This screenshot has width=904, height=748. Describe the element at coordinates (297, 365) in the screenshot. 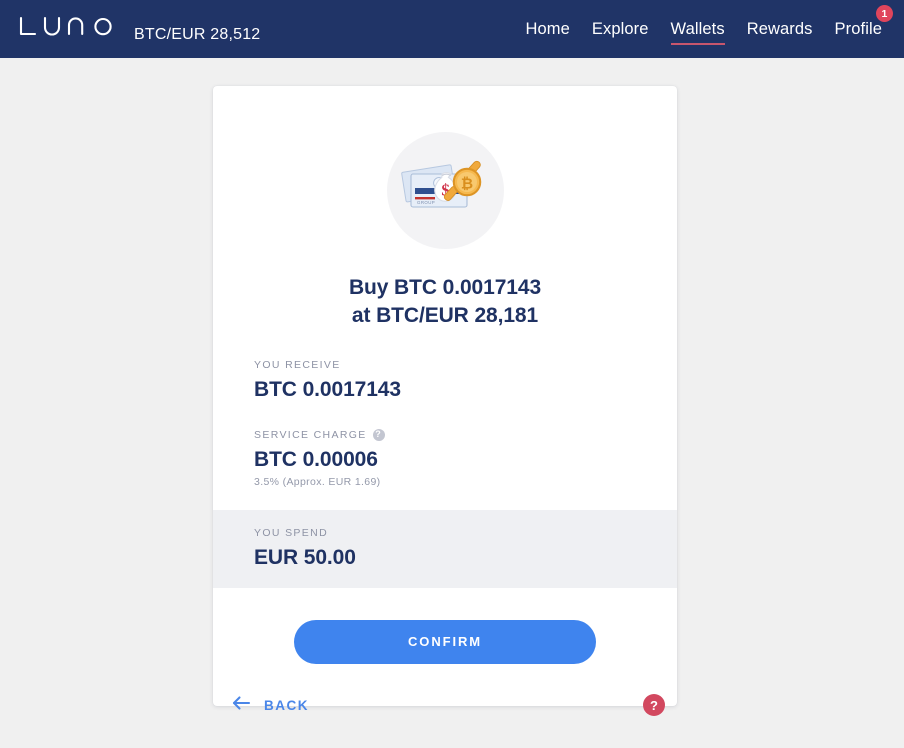

I see `you-receive-label: YOU RECEIVE` at that location.